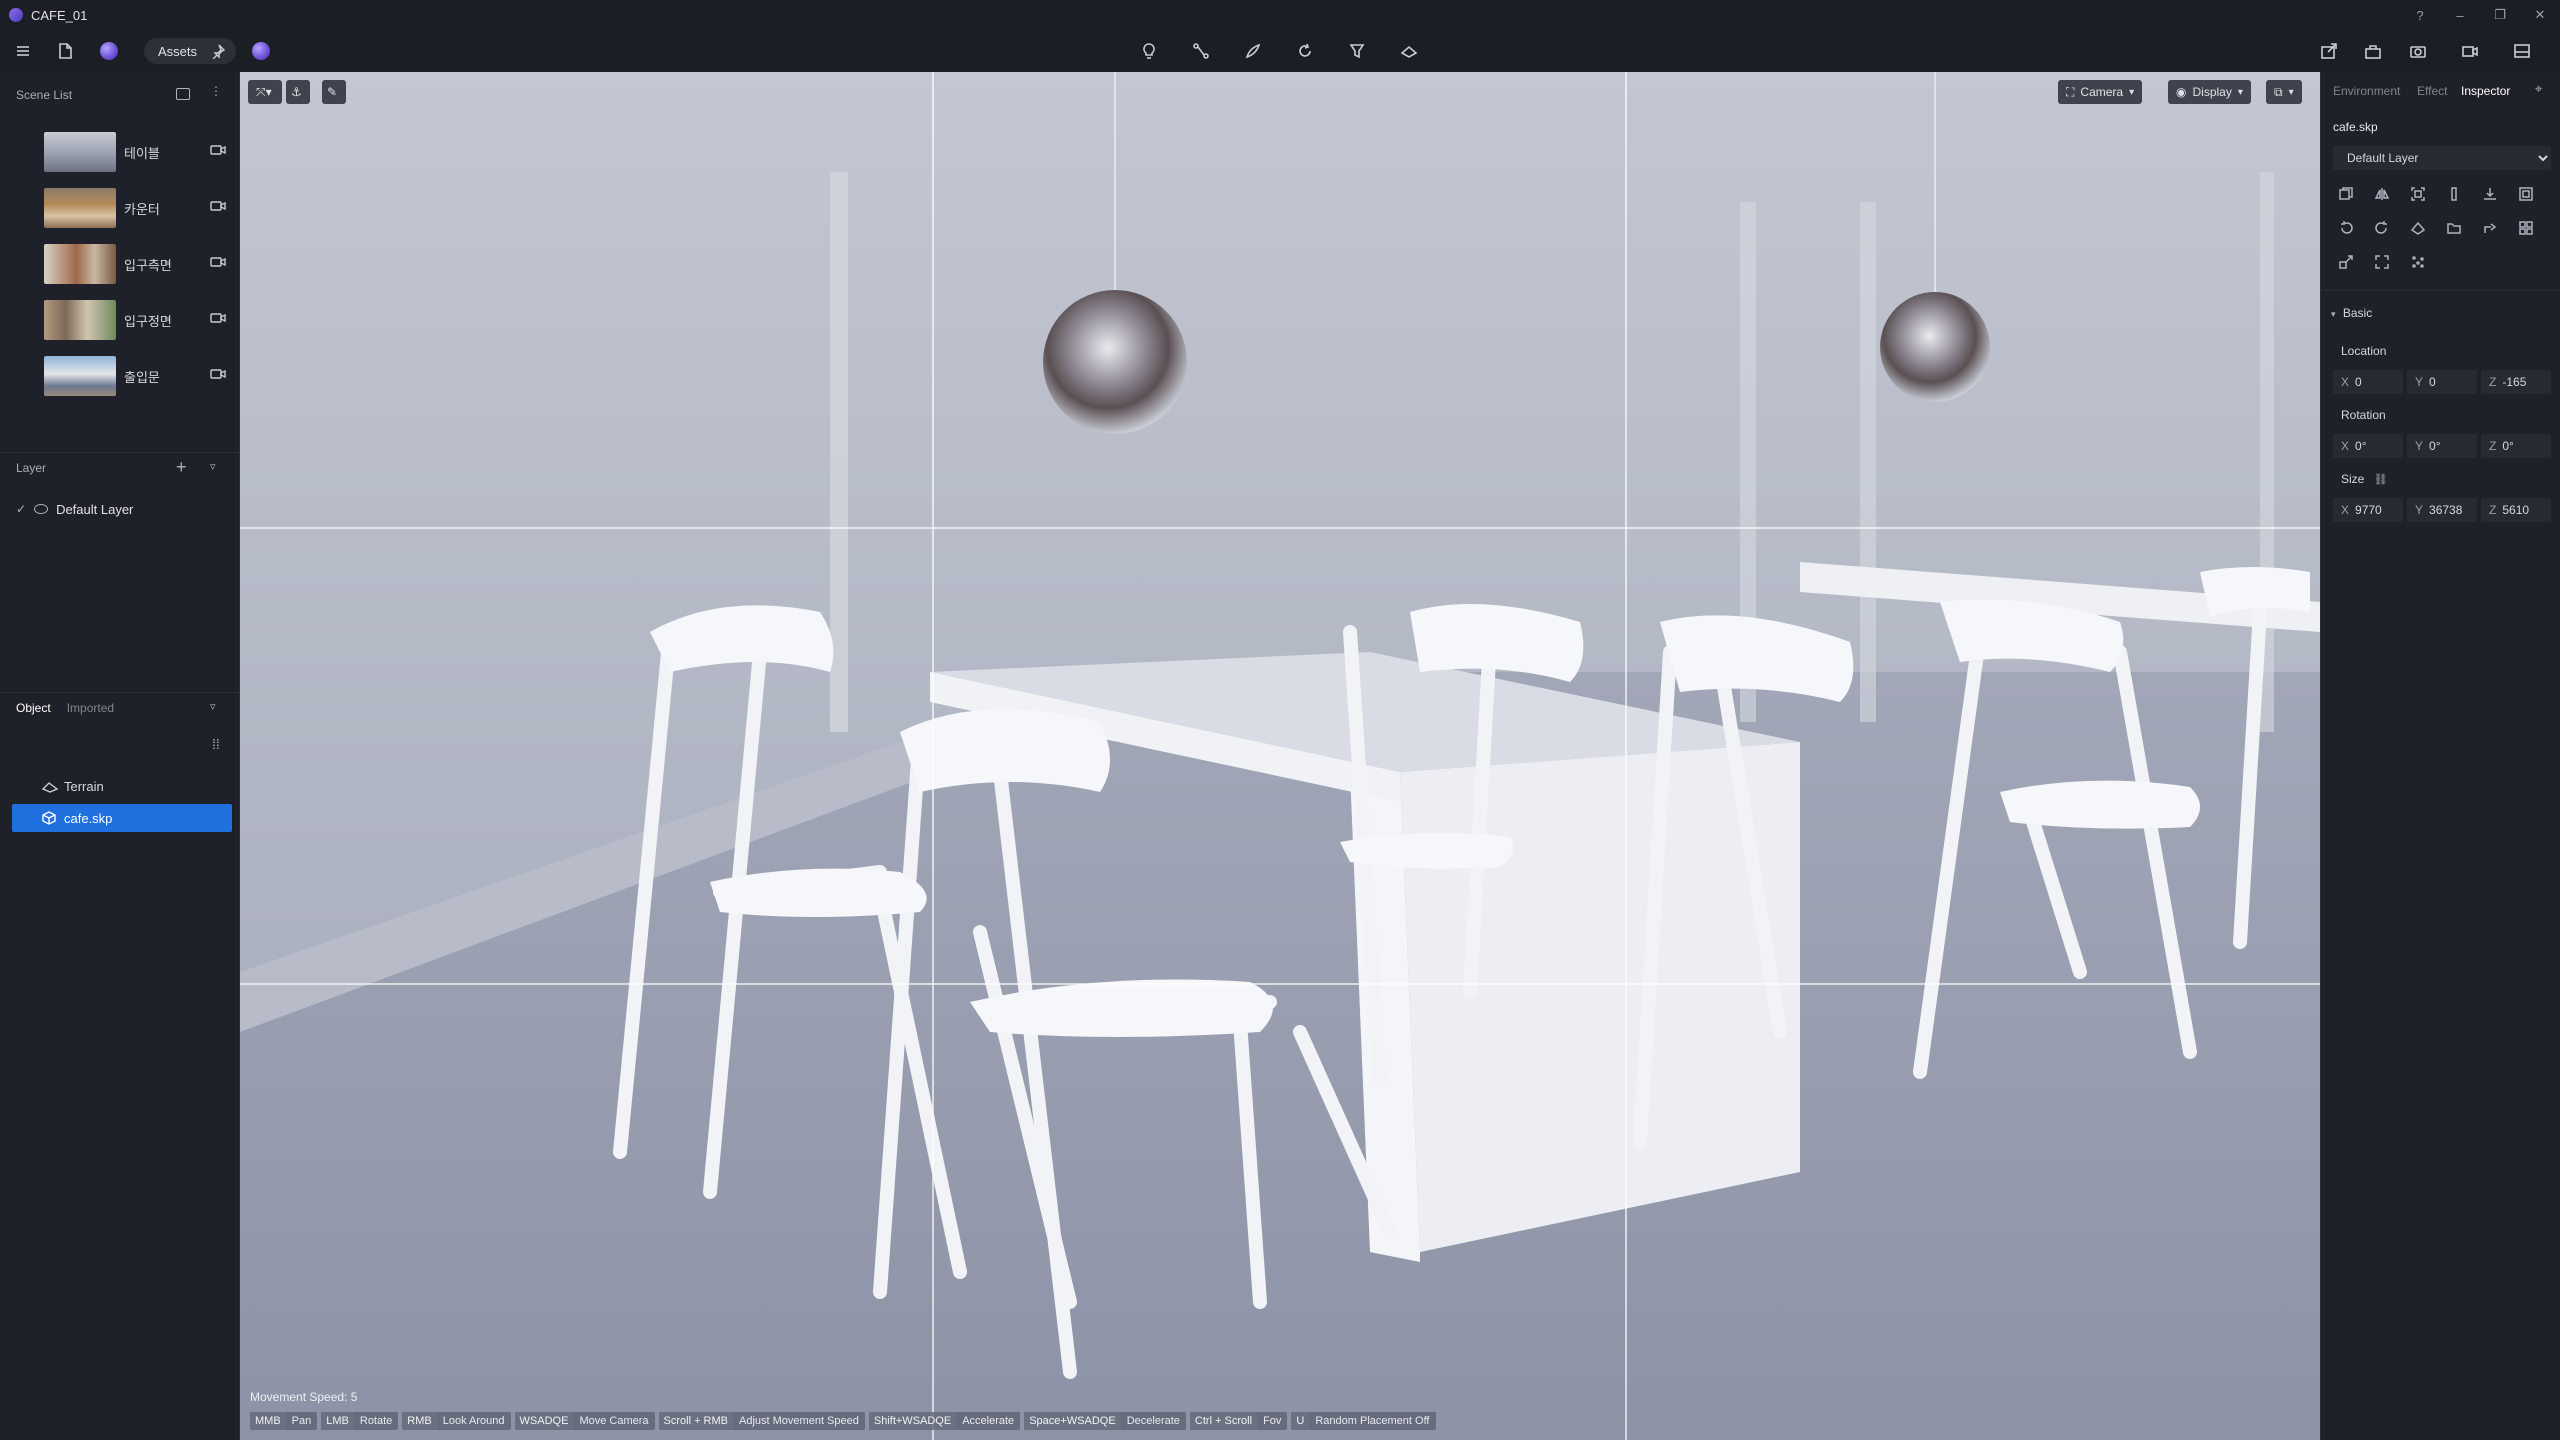  What do you see at coordinates (2373, 51) in the screenshot?
I see `render-icon` at bounding box center [2373, 51].